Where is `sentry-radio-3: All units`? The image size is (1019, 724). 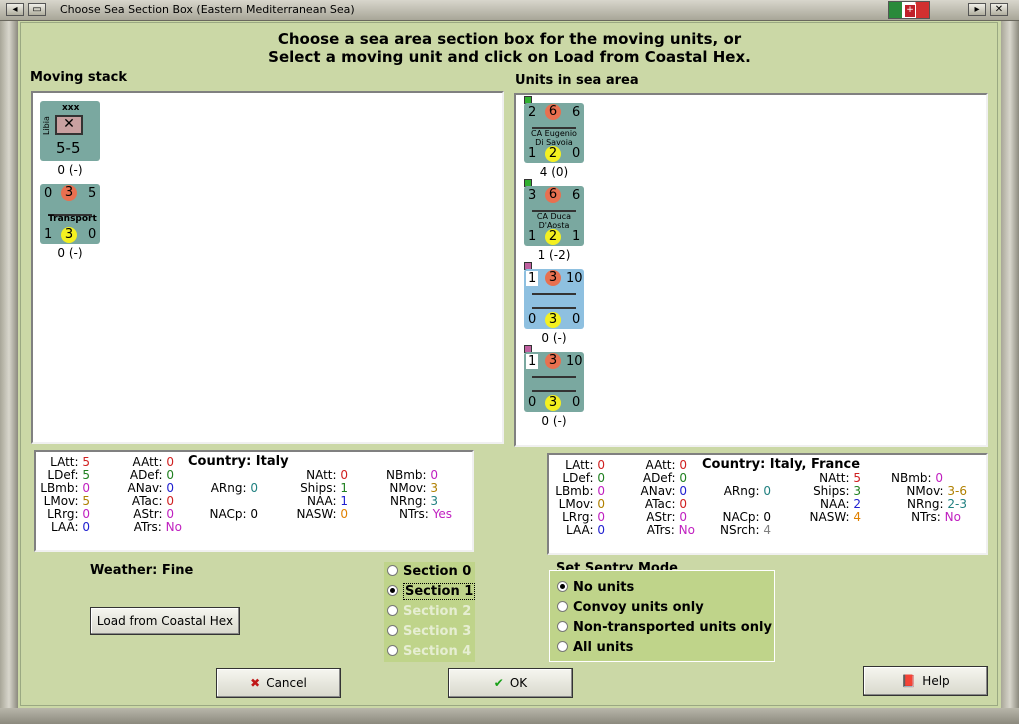 sentry-radio-3: All units is located at coordinates (595, 647).